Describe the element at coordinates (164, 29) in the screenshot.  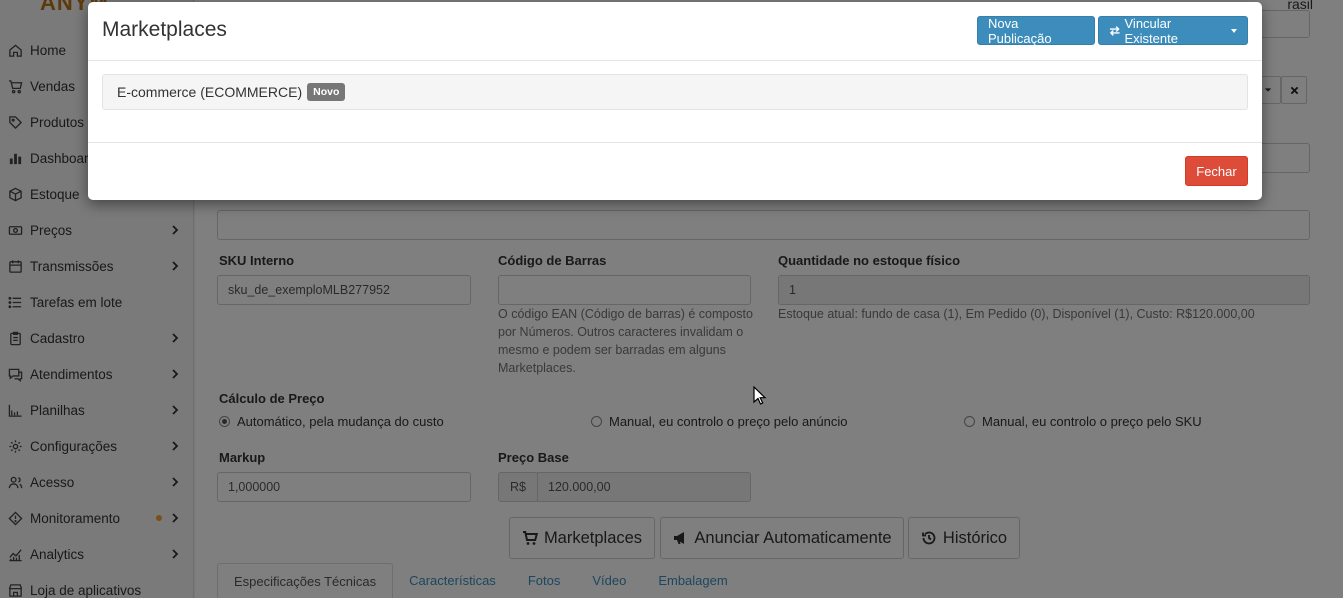
I see `modal-title: Marketplaces` at that location.